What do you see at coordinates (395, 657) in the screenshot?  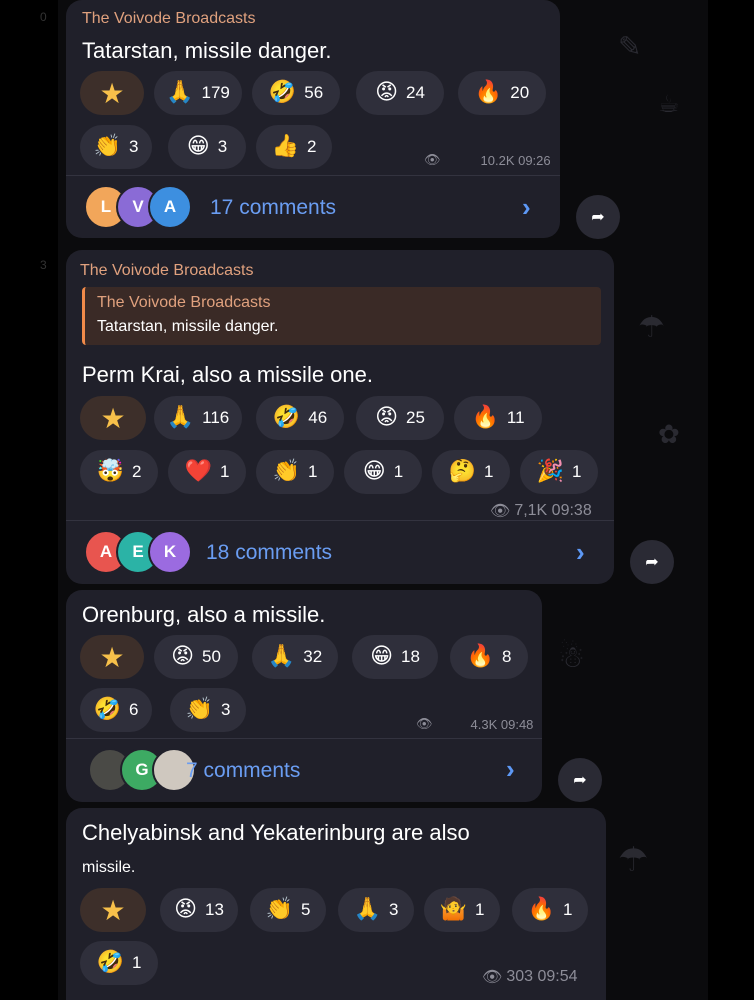 I see `reaction-pill: 😁 18` at bounding box center [395, 657].